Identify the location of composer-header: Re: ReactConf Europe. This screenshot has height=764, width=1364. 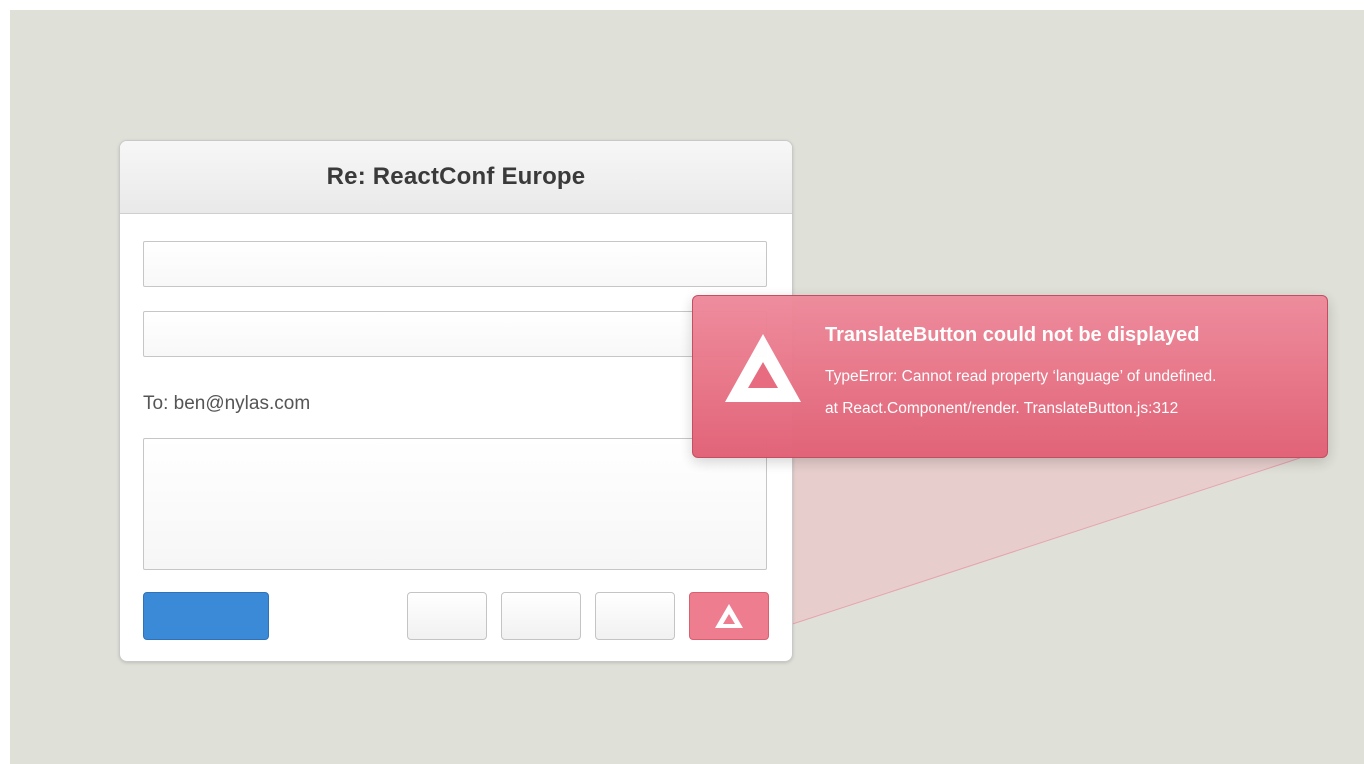
(456, 177).